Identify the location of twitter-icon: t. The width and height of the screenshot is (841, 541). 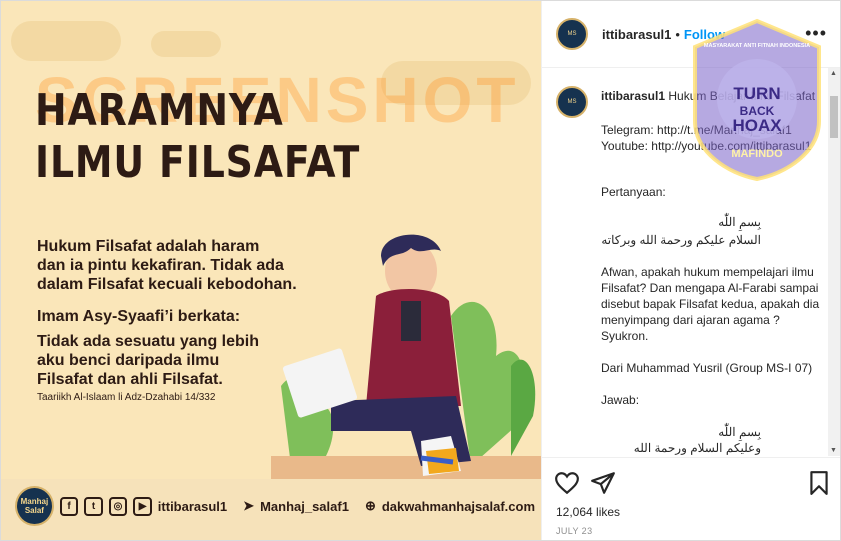
(93, 506).